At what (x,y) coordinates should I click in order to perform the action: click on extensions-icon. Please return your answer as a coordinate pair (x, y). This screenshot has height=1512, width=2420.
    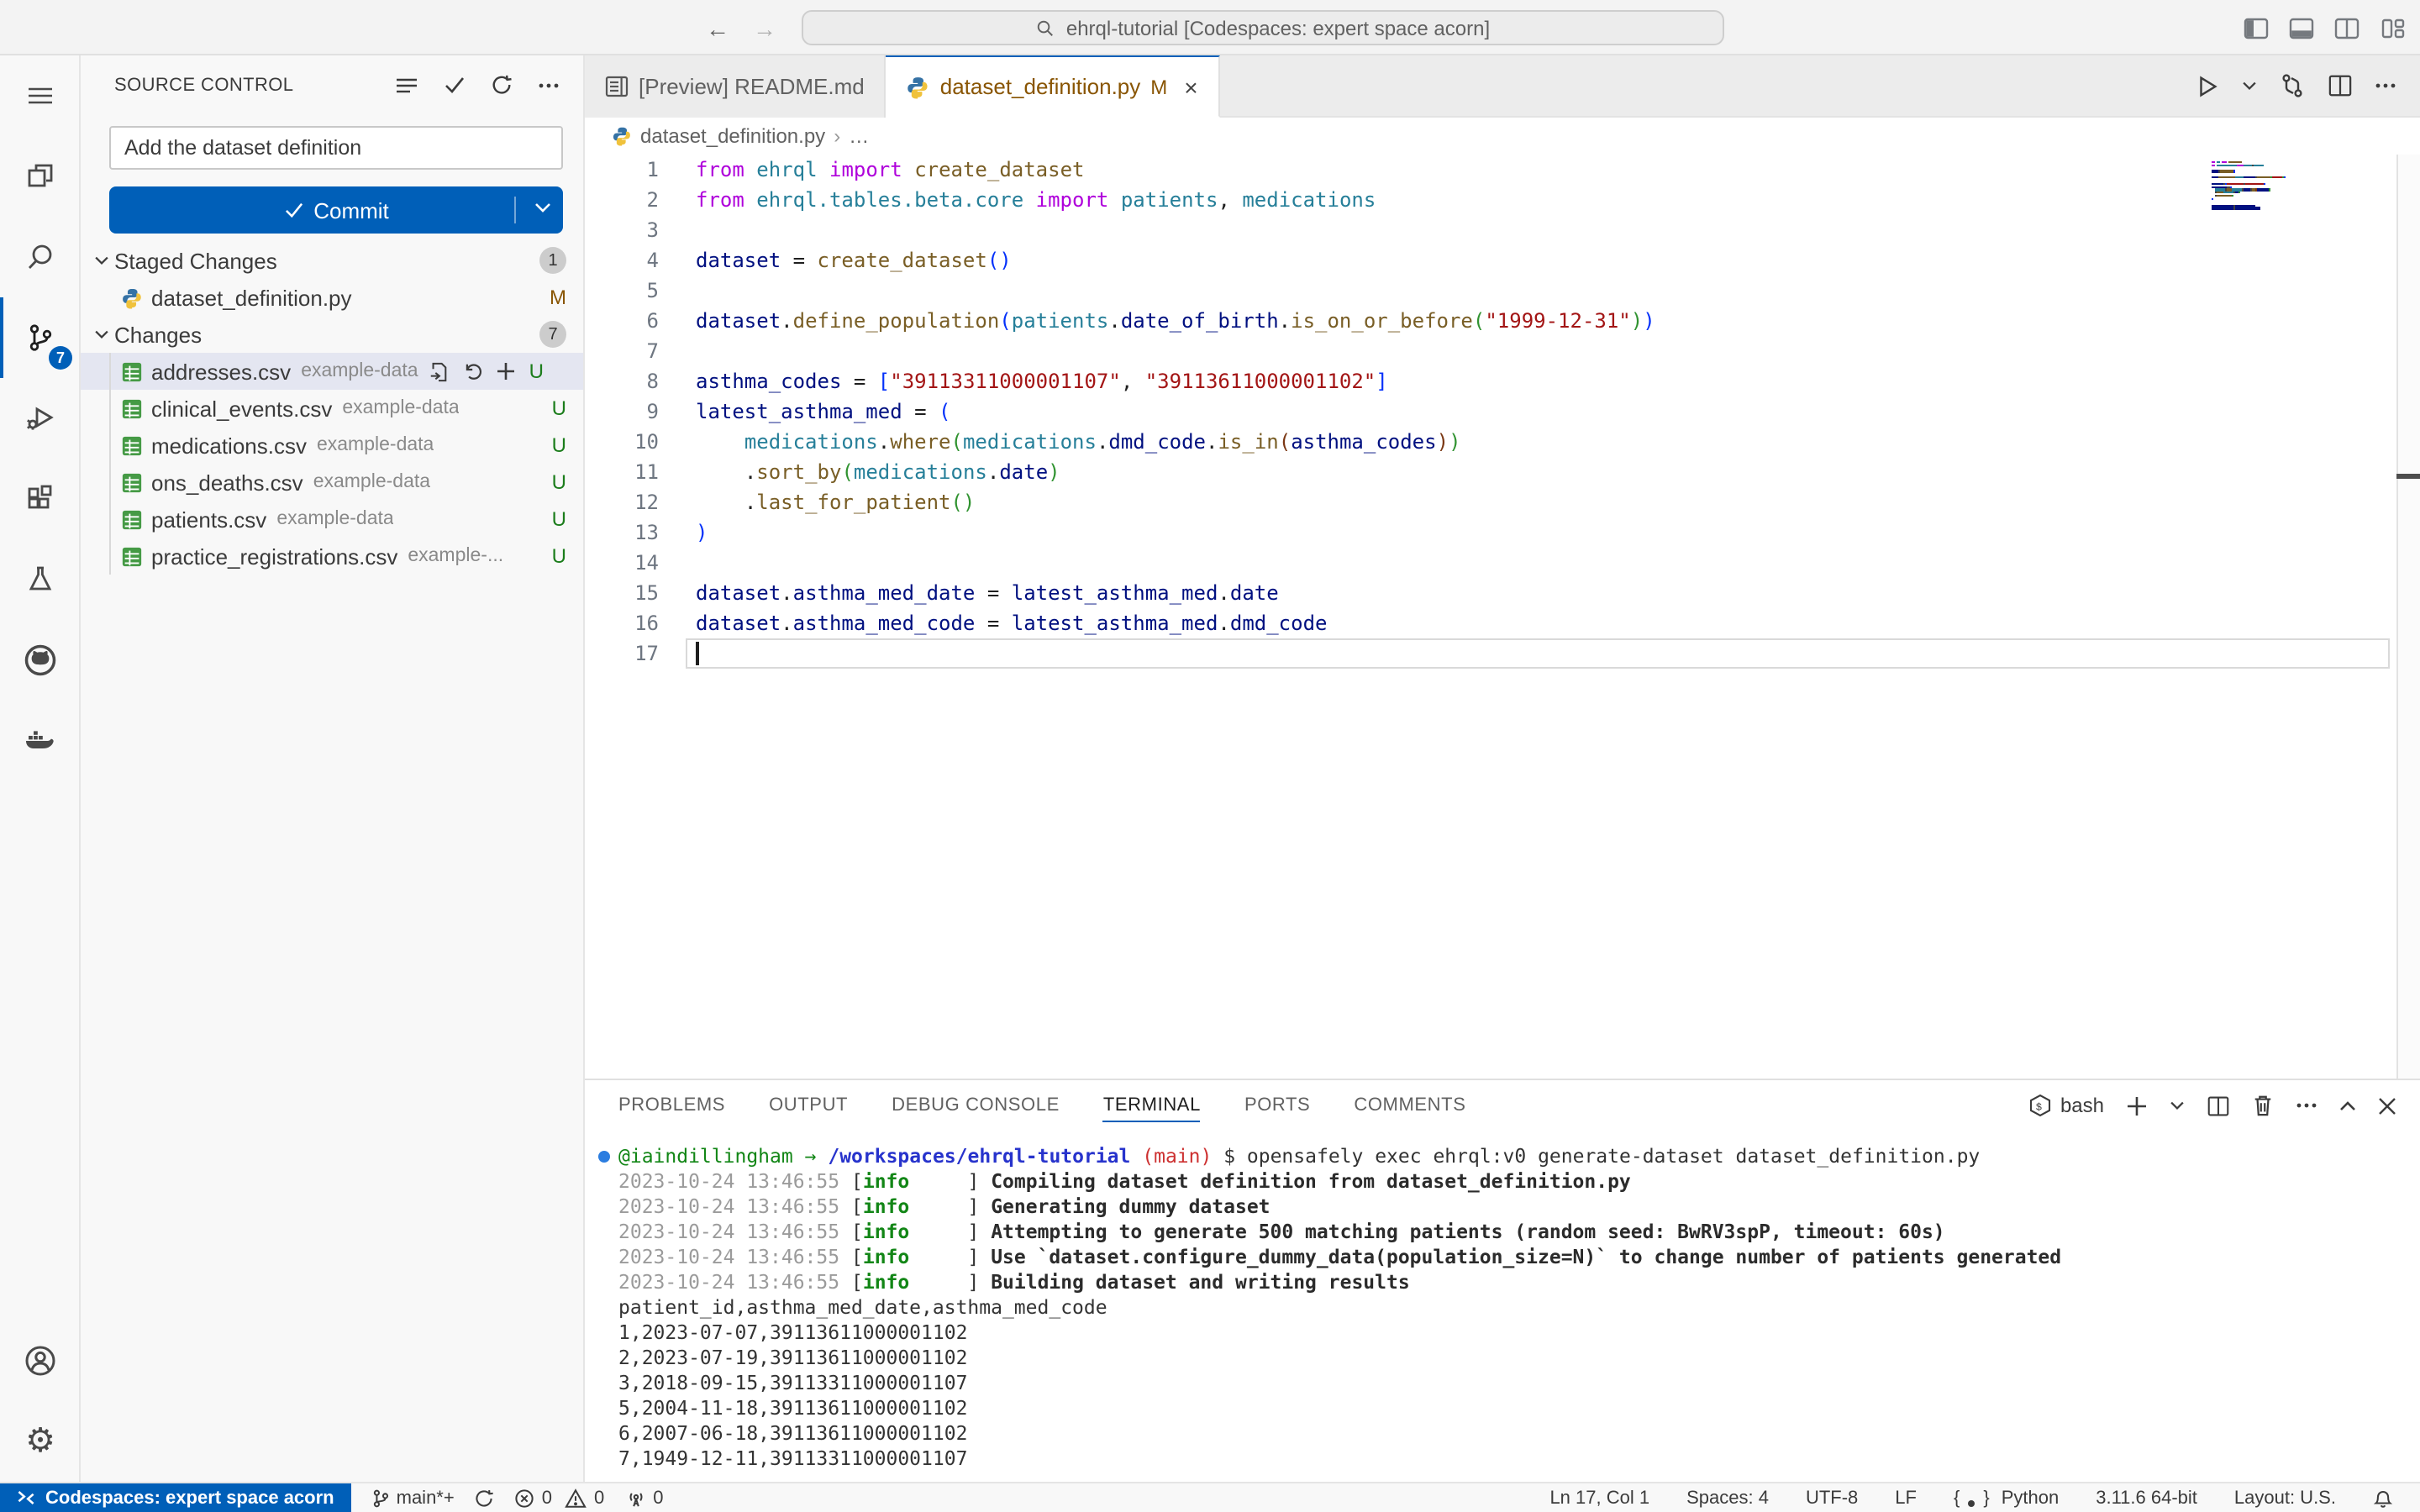
    Looking at the image, I should click on (40, 499).